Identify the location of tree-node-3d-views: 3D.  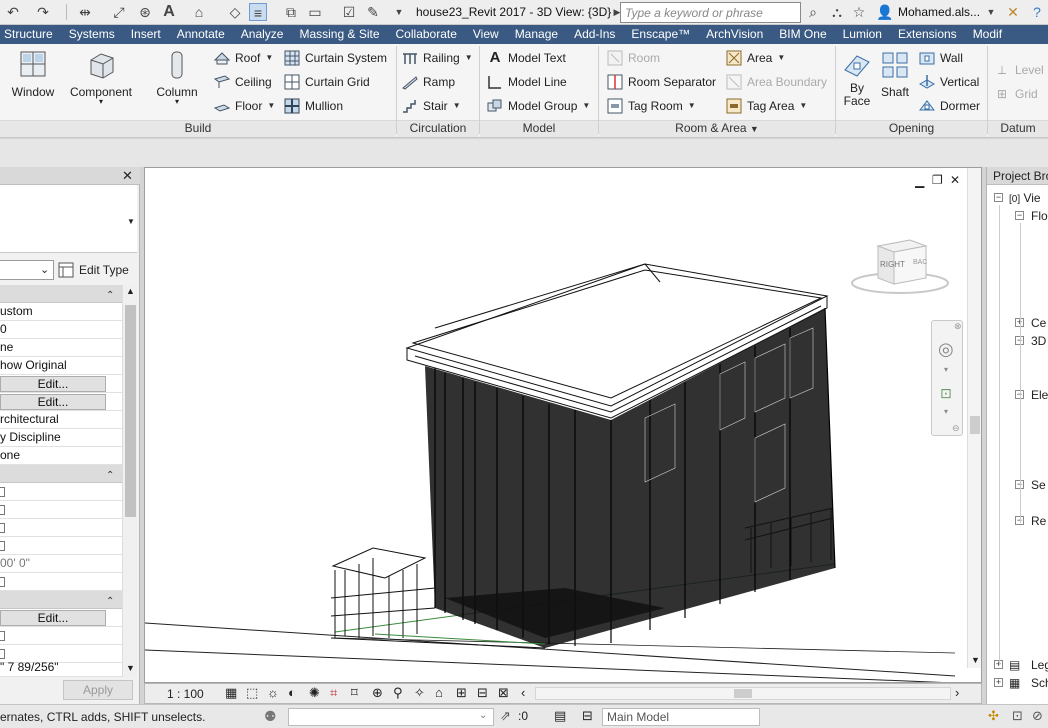
(1038, 341).